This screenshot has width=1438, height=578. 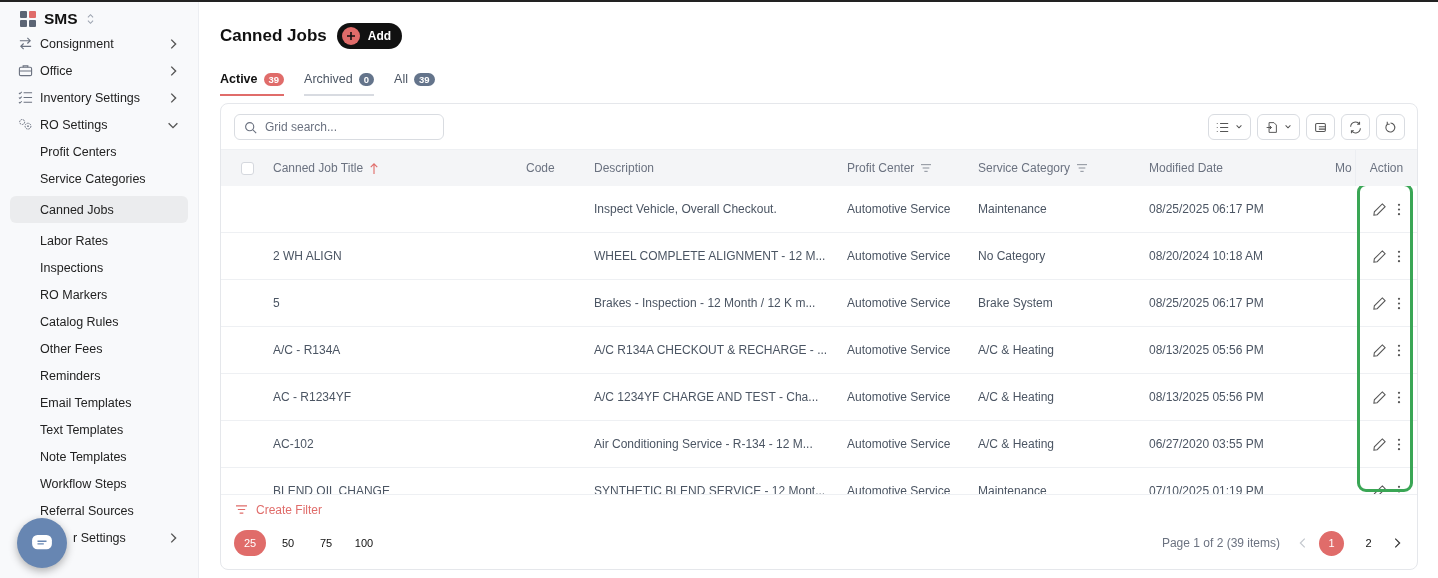 What do you see at coordinates (99, 375) in the screenshot?
I see `sidebar-subitem: Reminders` at bounding box center [99, 375].